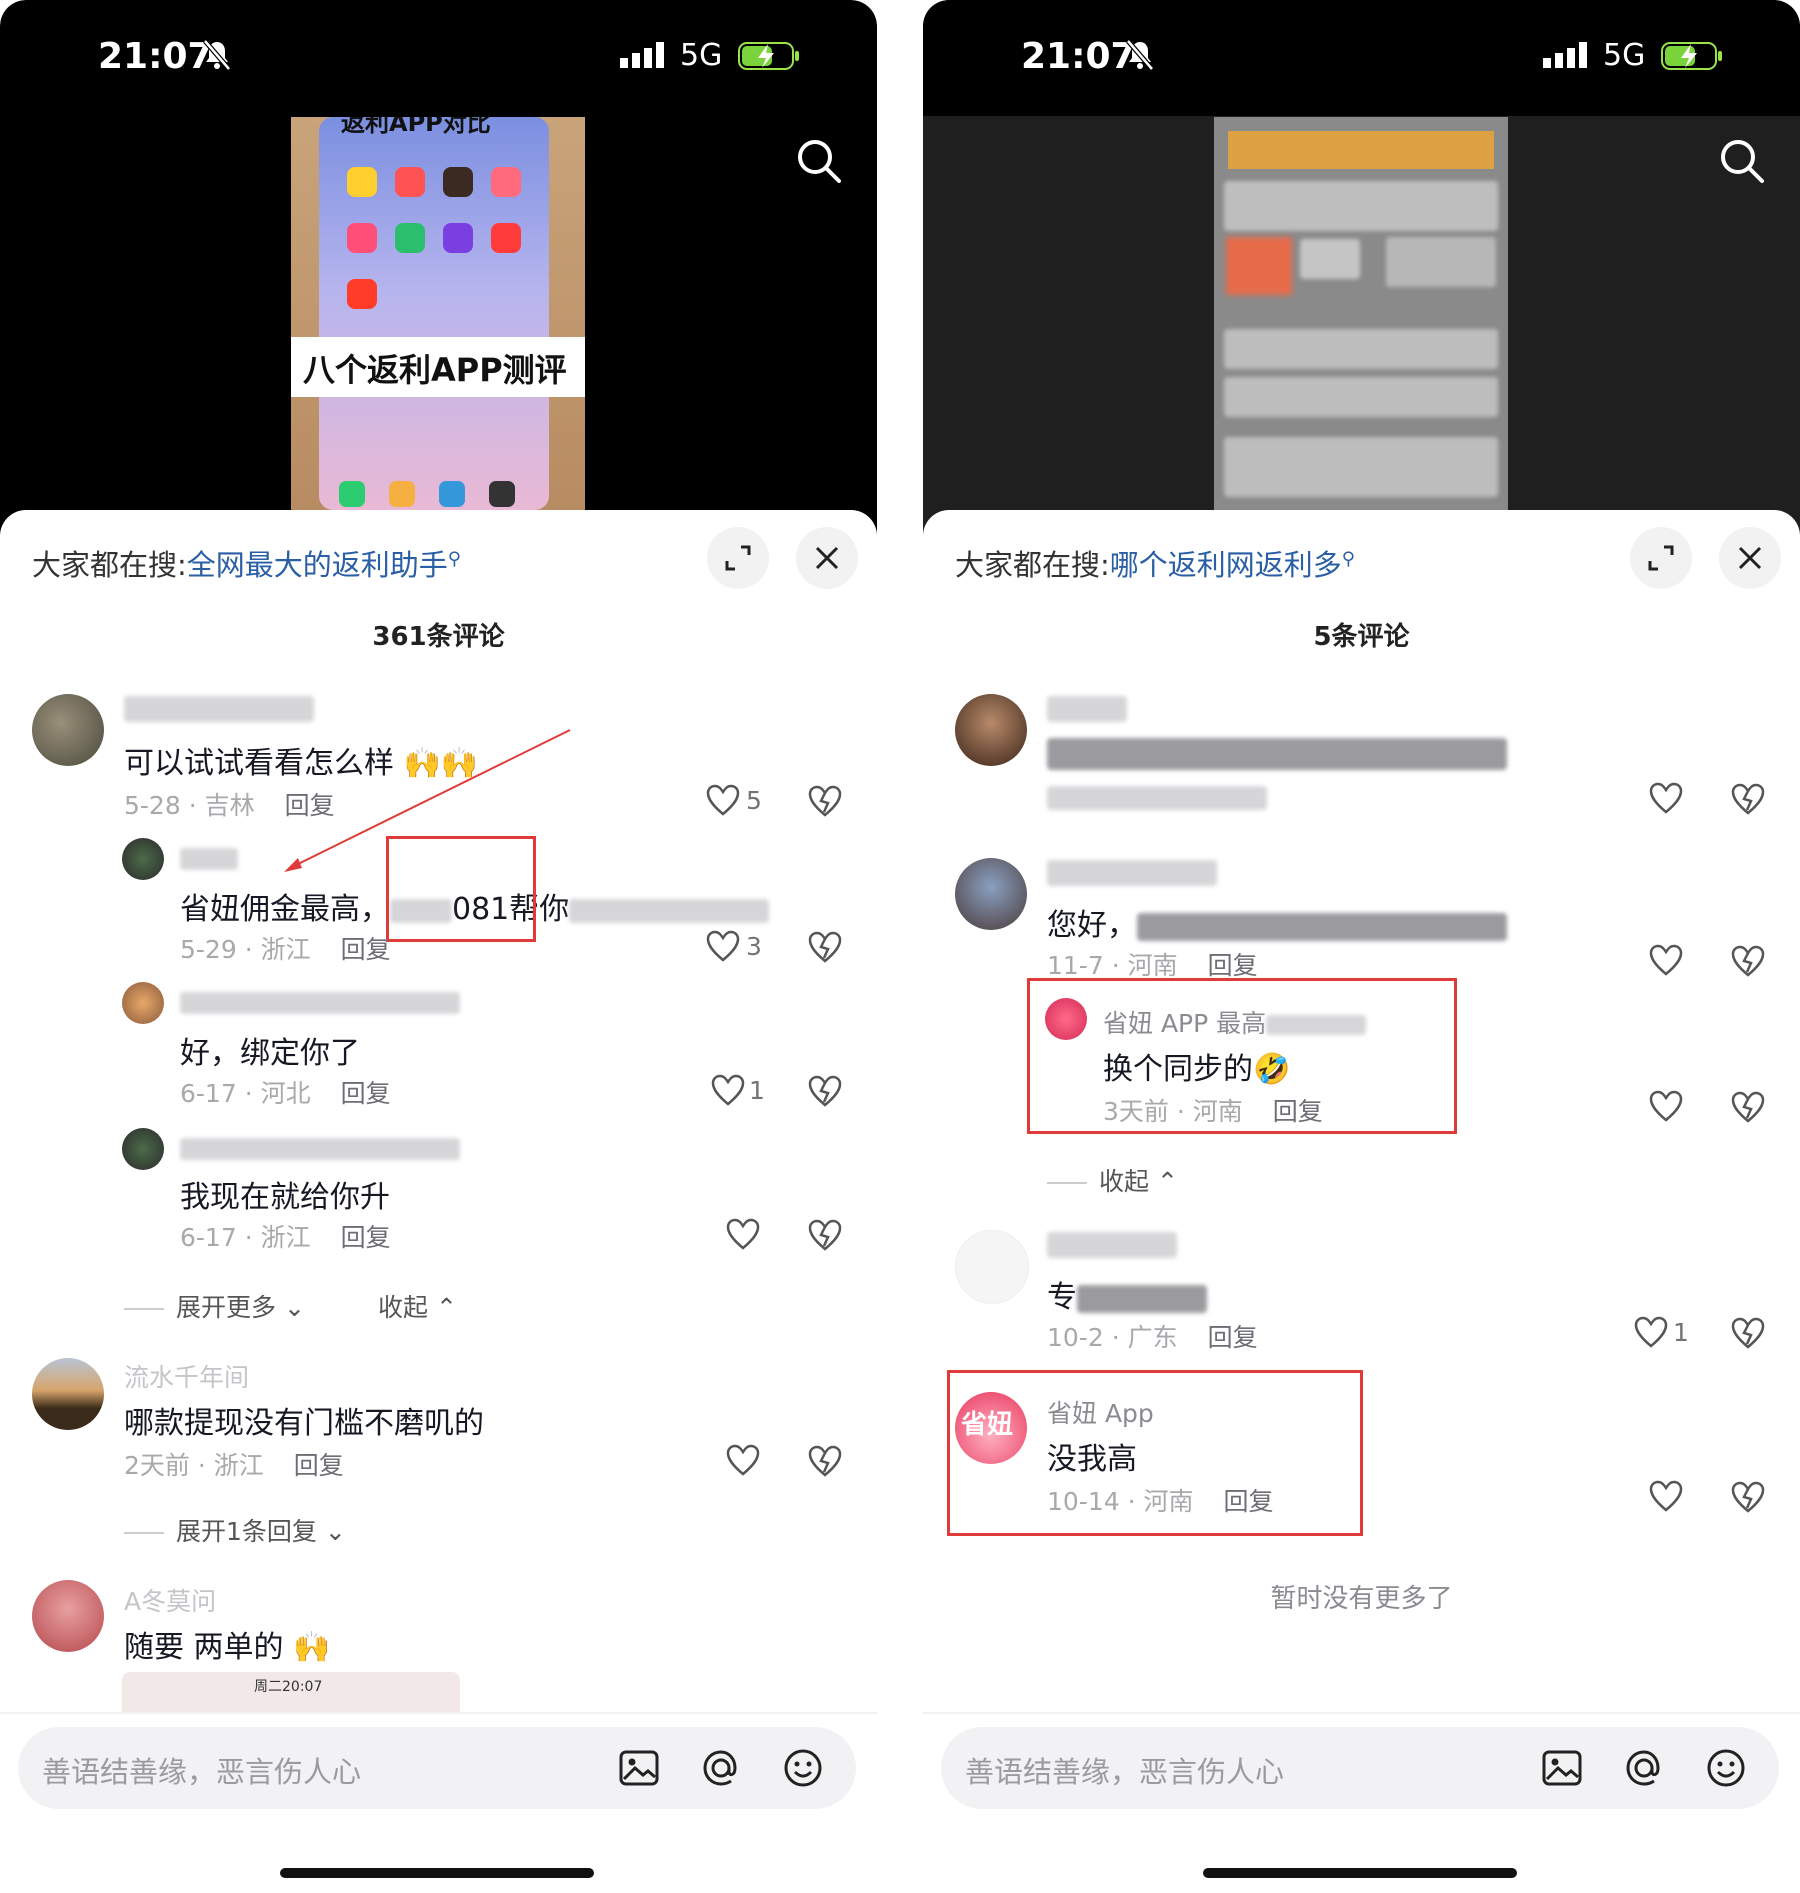  Describe the element at coordinates (438, 270) in the screenshot. I see `video-background: 21:07 5G 返利APP对比 八个返利APP测评` at that location.